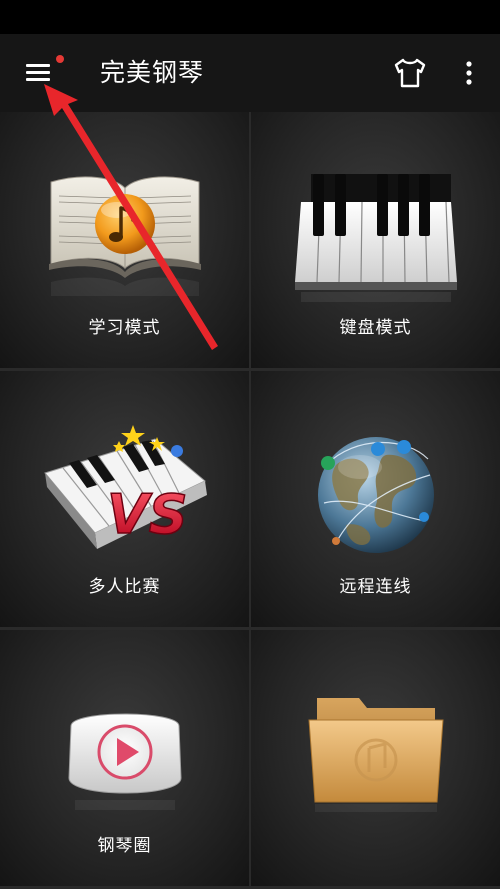 Image resolution: width=500 pixels, height=889 pixels. Describe the element at coordinates (124, 846) in the screenshot. I see `tile-label: 钢琴圈` at that location.